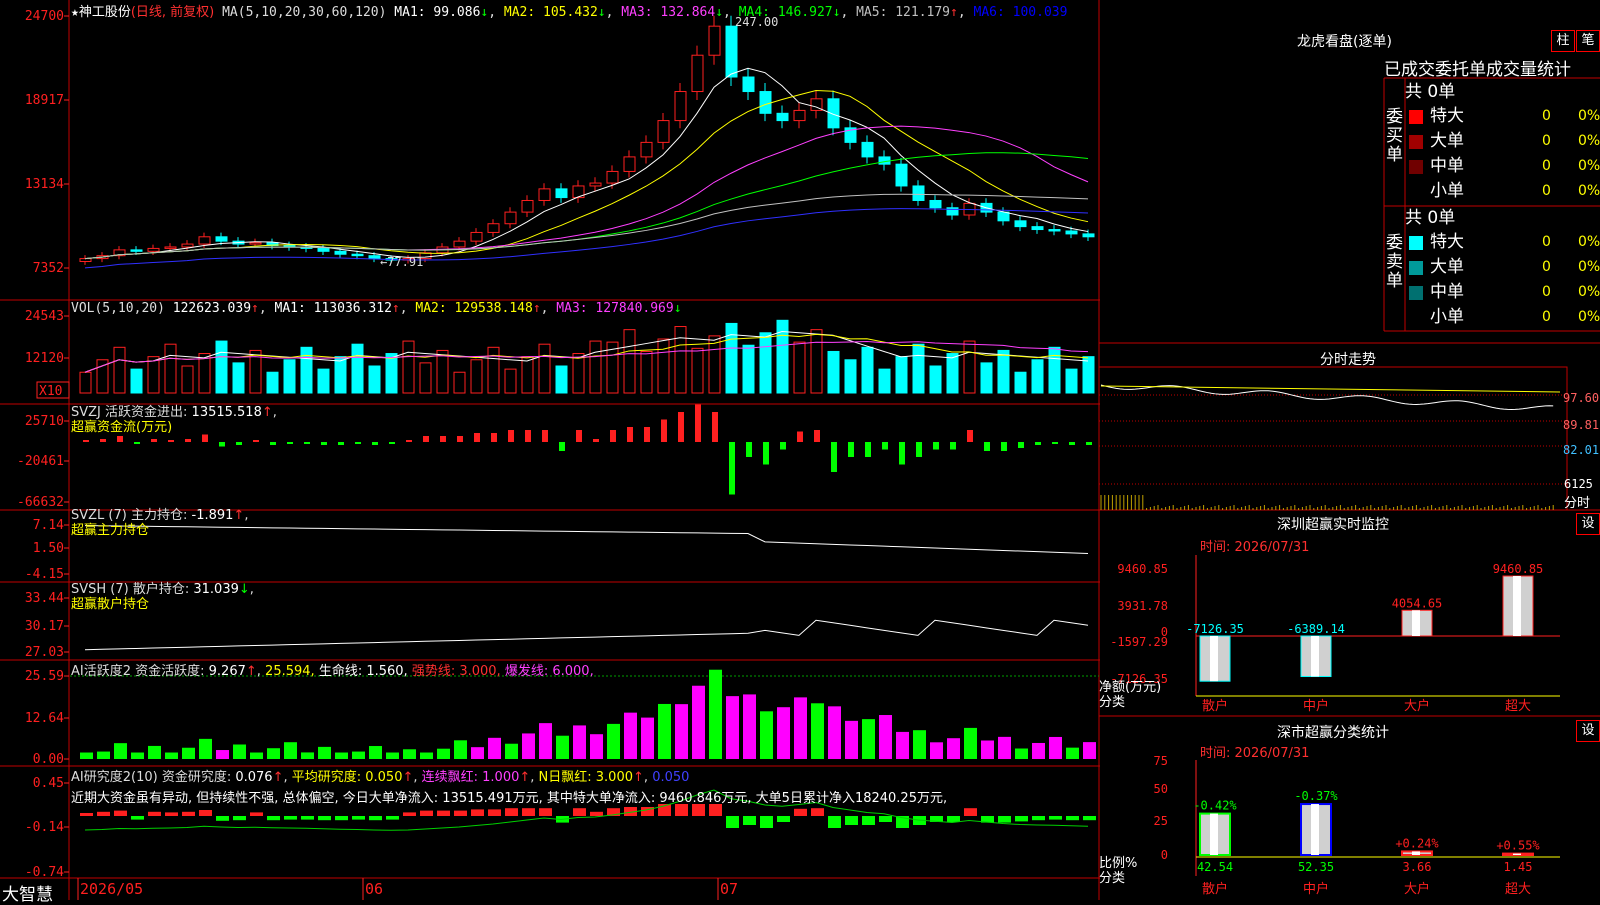 The image size is (1600, 905). What do you see at coordinates (44, 100) in the screenshot?
I see `y-axis-label: 18917` at bounding box center [44, 100].